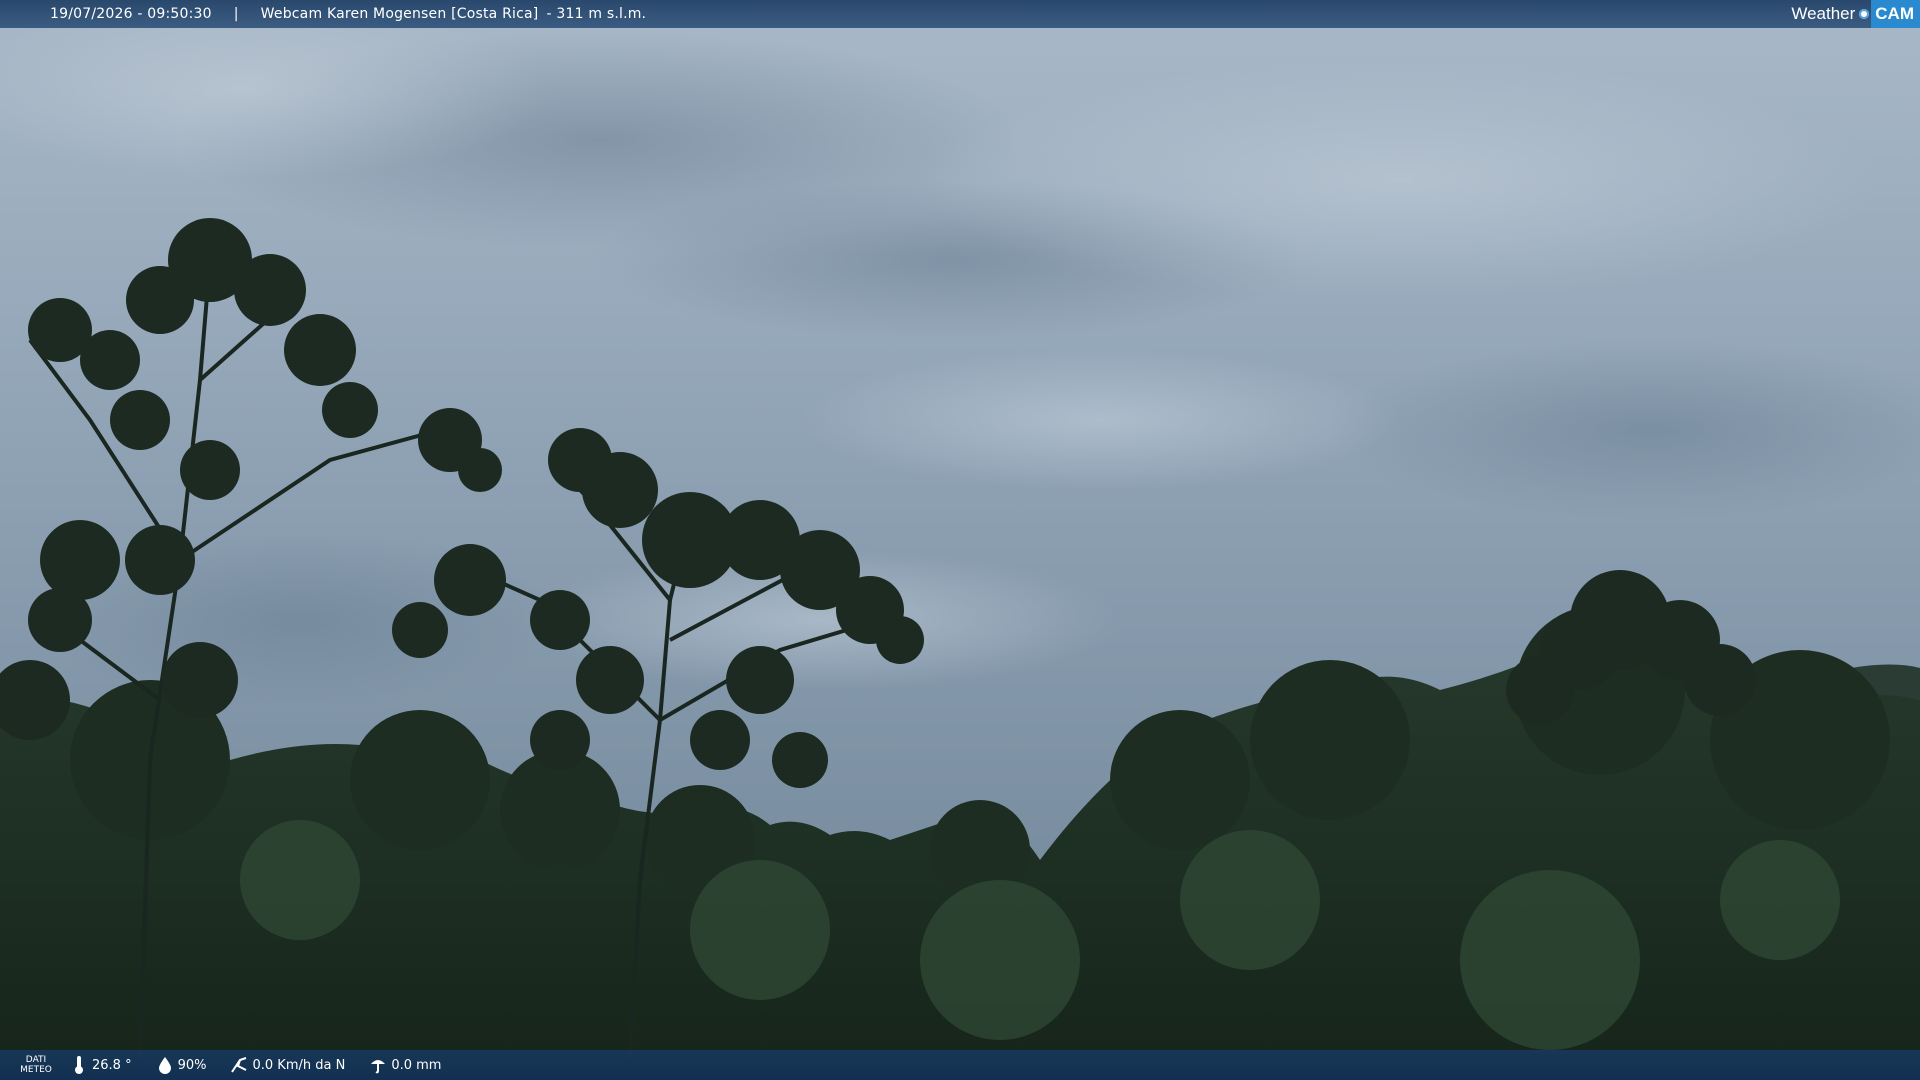  What do you see at coordinates (1895, 14) in the screenshot?
I see `logo-cam-text: CAM` at bounding box center [1895, 14].